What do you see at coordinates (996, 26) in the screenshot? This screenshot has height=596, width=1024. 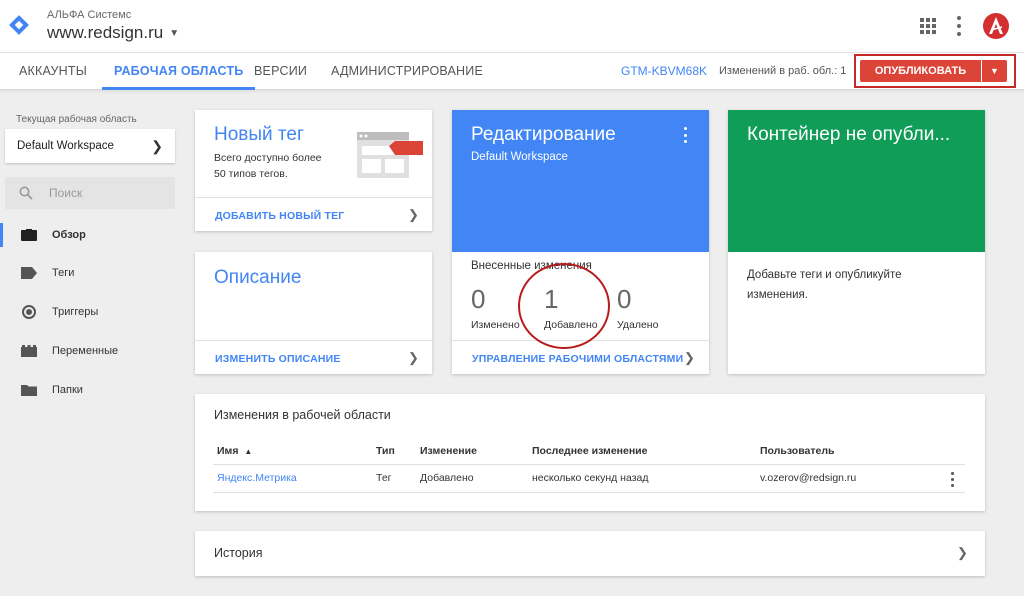 I see `avatar` at bounding box center [996, 26].